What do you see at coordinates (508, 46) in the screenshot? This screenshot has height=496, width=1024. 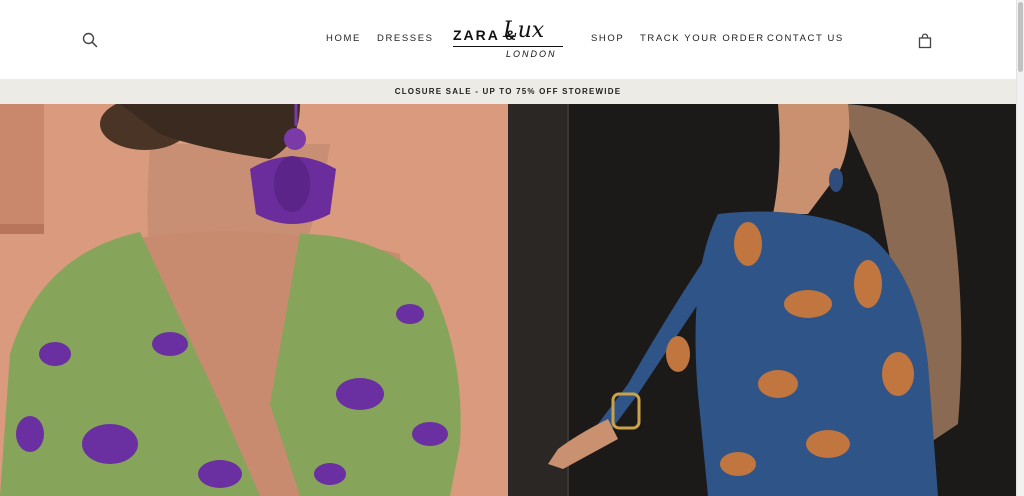 I see `logo-rule` at bounding box center [508, 46].